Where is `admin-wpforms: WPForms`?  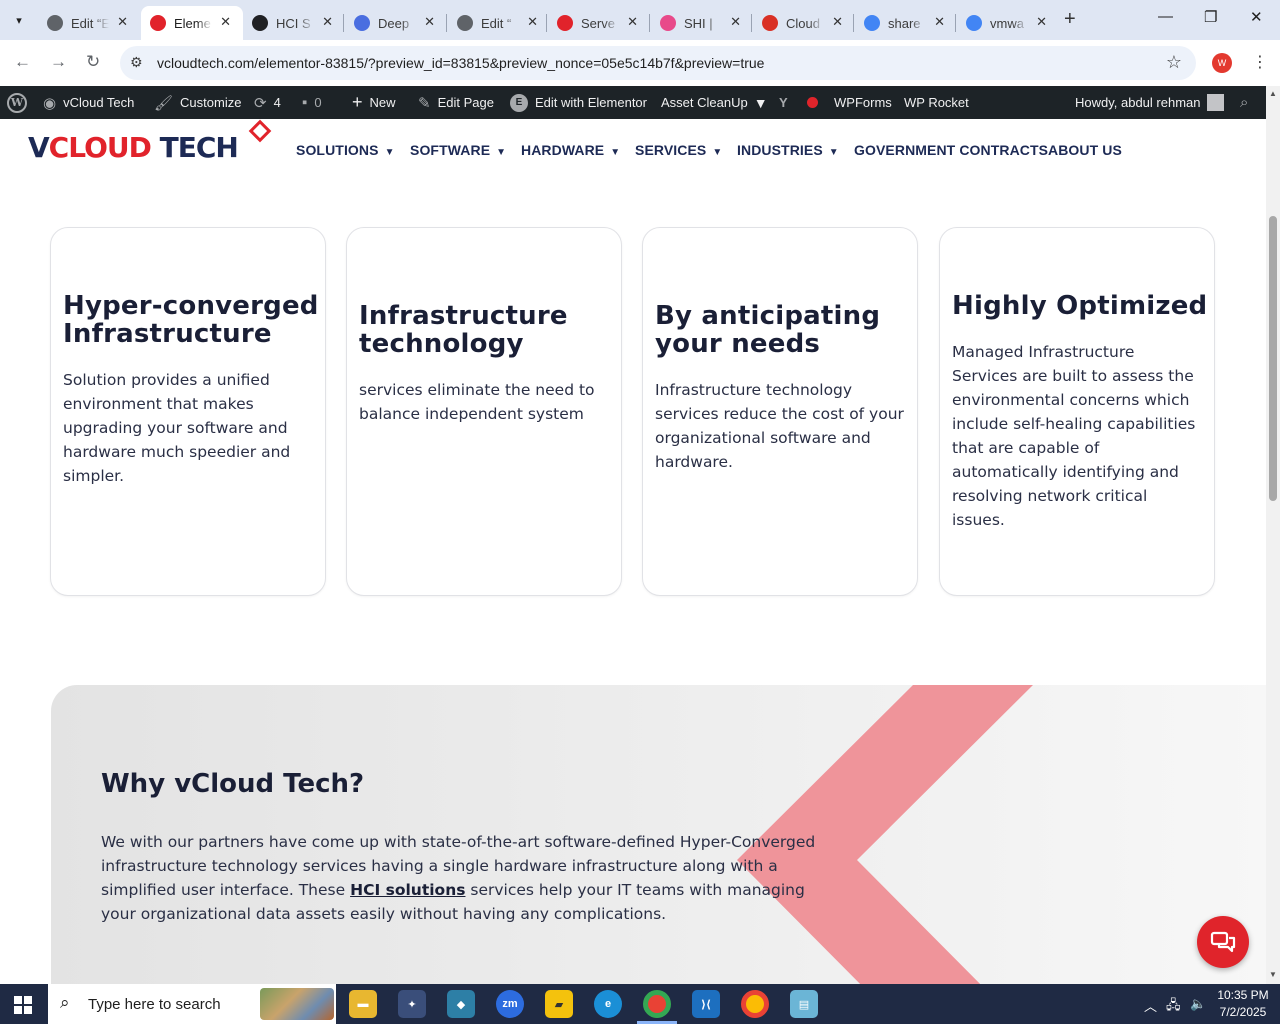
admin-wpforms: WPForms is located at coordinates (863, 102).